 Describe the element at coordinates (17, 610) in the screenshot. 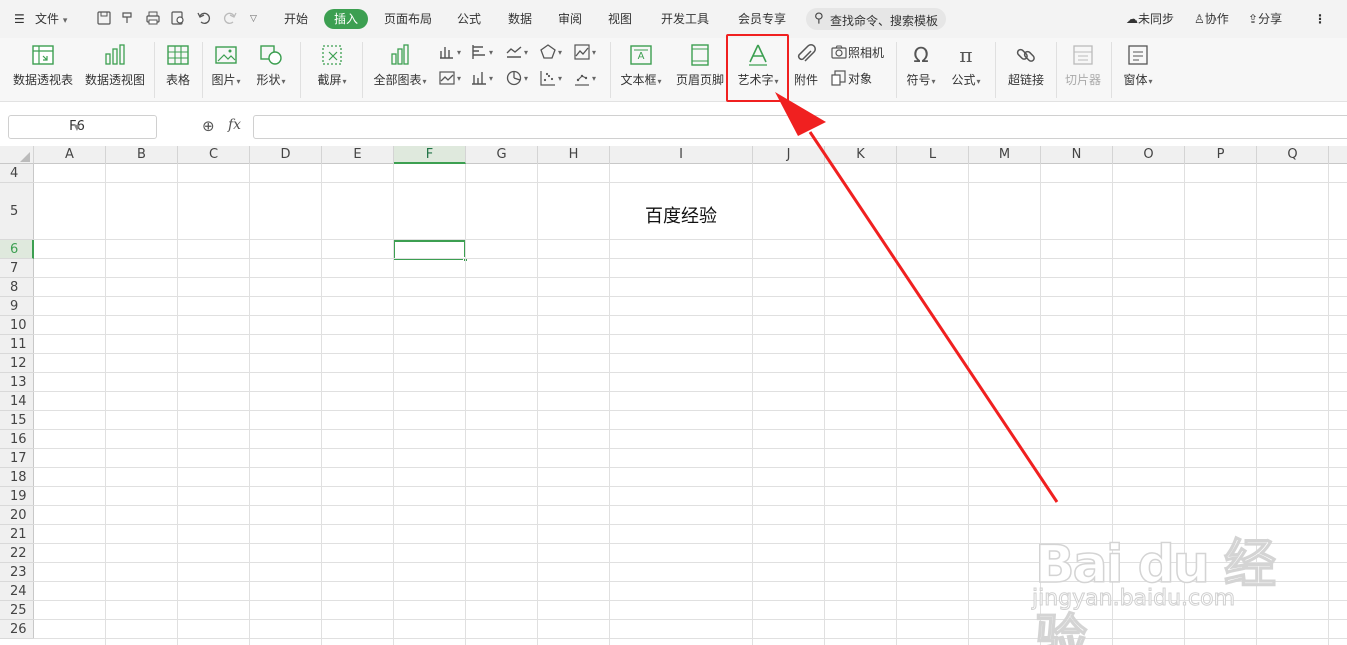

I see `row-header-25: 25` at that location.